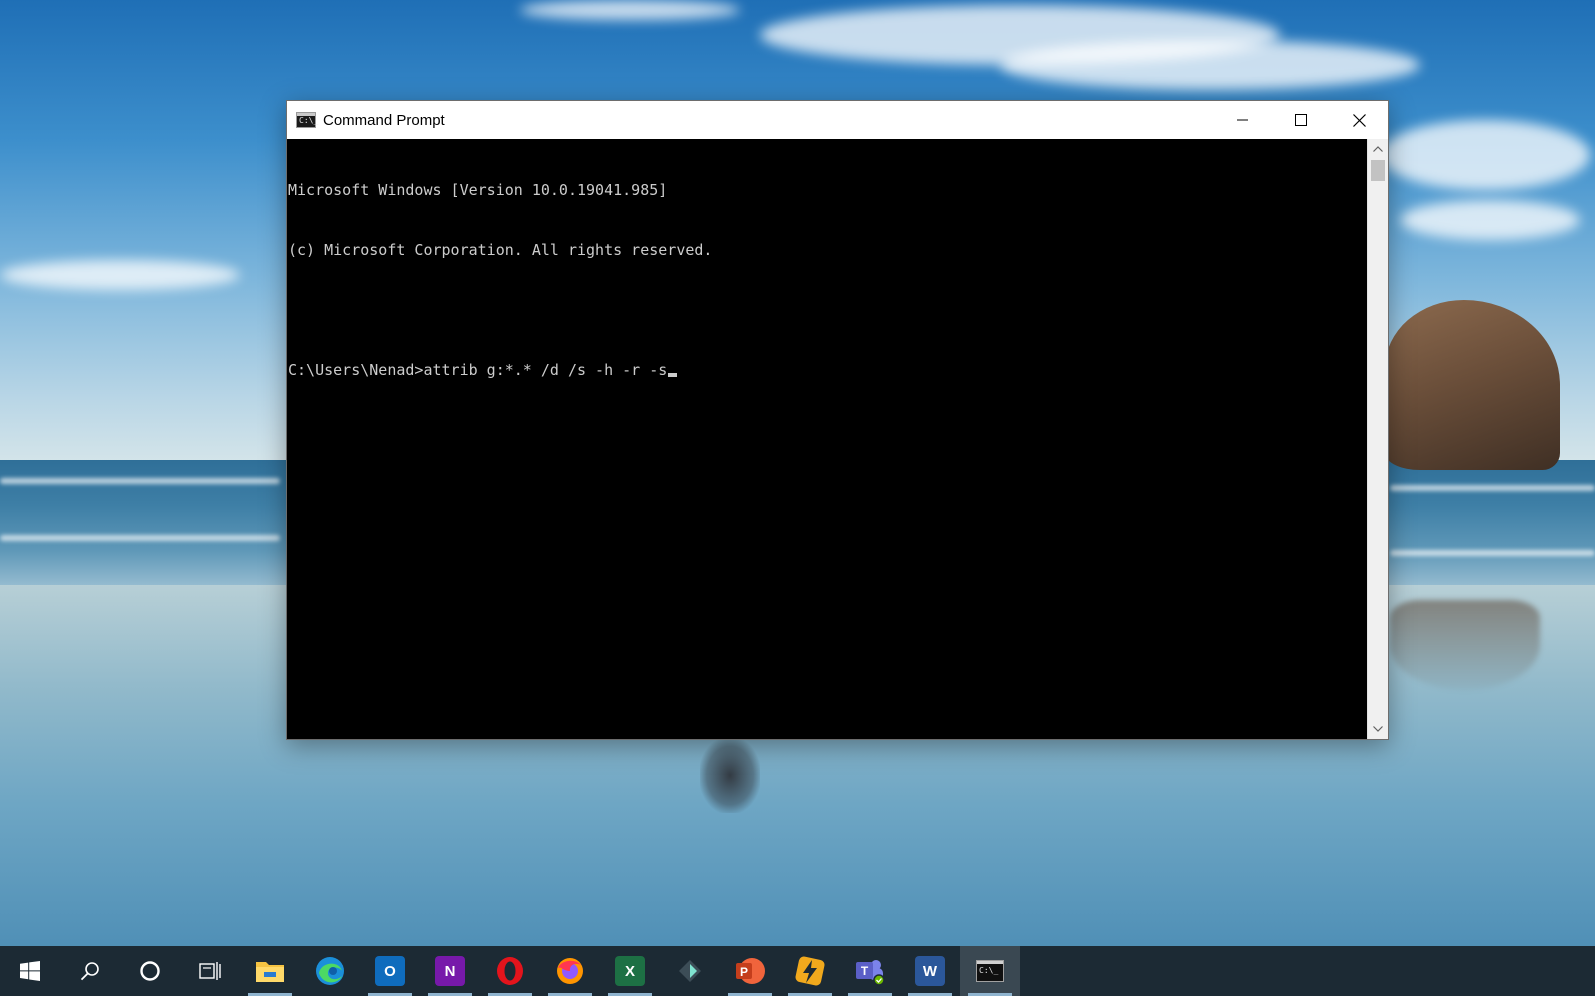 This screenshot has width=1595, height=996. What do you see at coordinates (384, 120) in the screenshot?
I see `window-title: Command Prompt` at bounding box center [384, 120].